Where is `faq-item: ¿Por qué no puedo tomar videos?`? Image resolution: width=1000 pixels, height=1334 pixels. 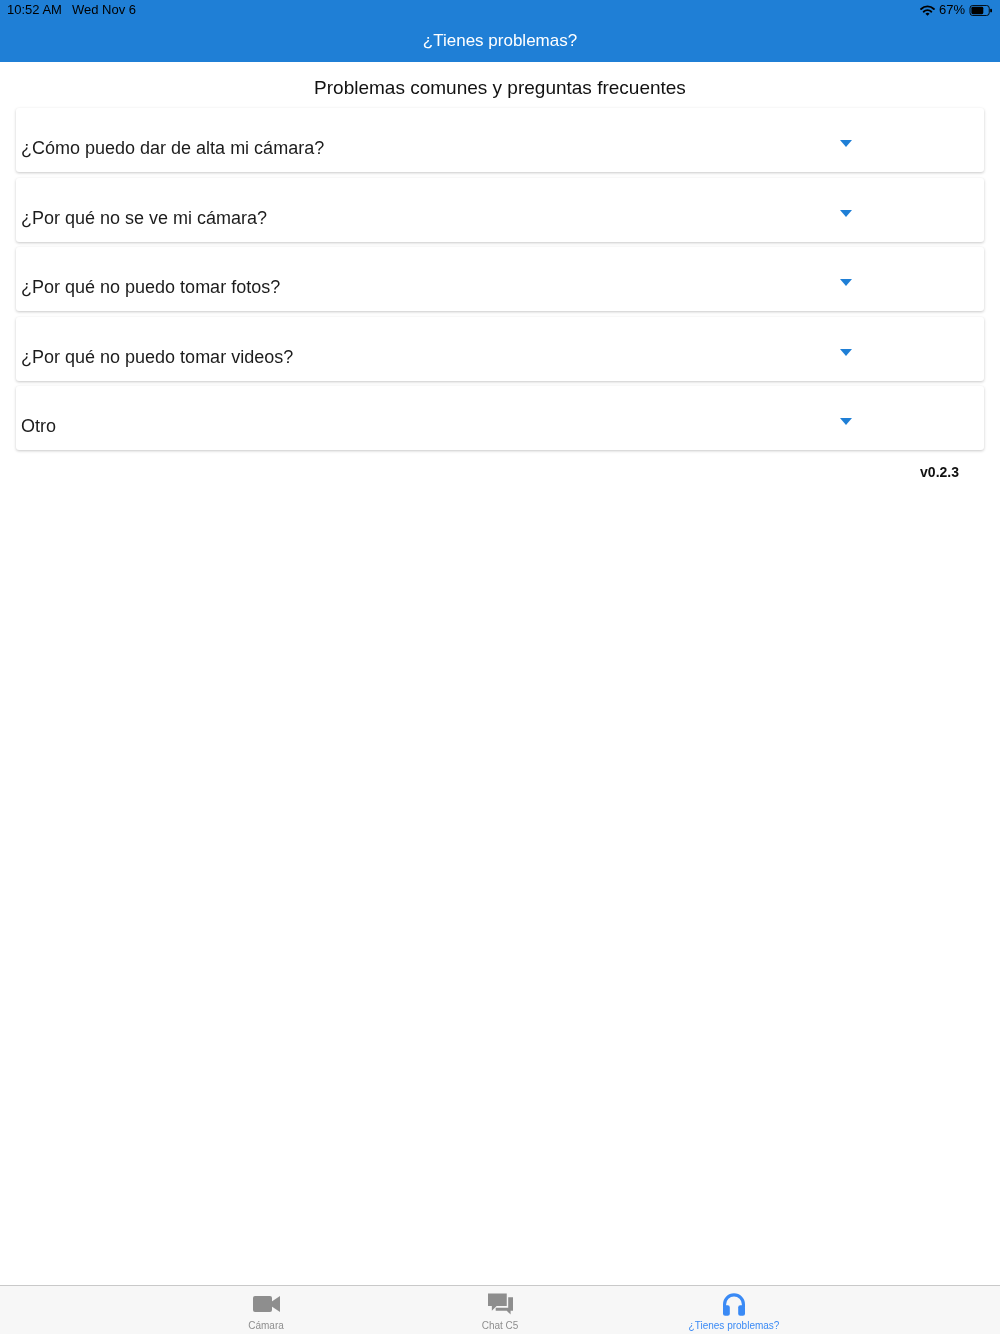 faq-item: ¿Por qué no puedo tomar videos? is located at coordinates (500, 348).